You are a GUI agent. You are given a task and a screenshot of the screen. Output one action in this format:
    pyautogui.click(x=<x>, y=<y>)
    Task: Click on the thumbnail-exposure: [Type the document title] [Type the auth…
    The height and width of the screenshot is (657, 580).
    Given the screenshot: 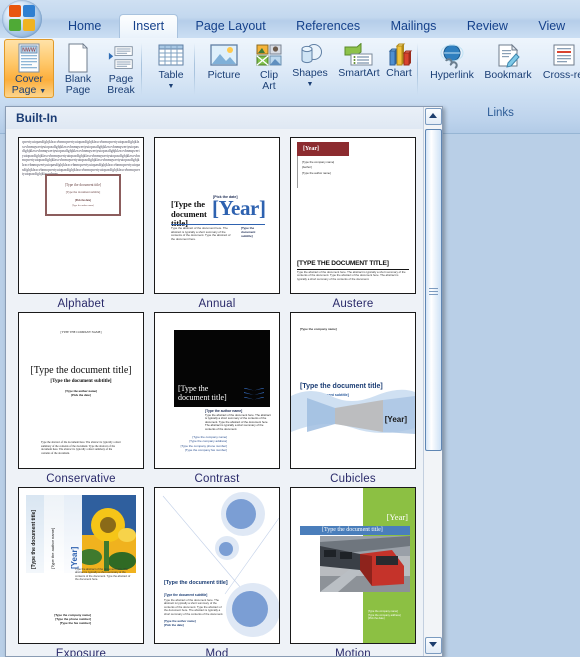 What is the action you would take?
    pyautogui.click(x=81, y=565)
    